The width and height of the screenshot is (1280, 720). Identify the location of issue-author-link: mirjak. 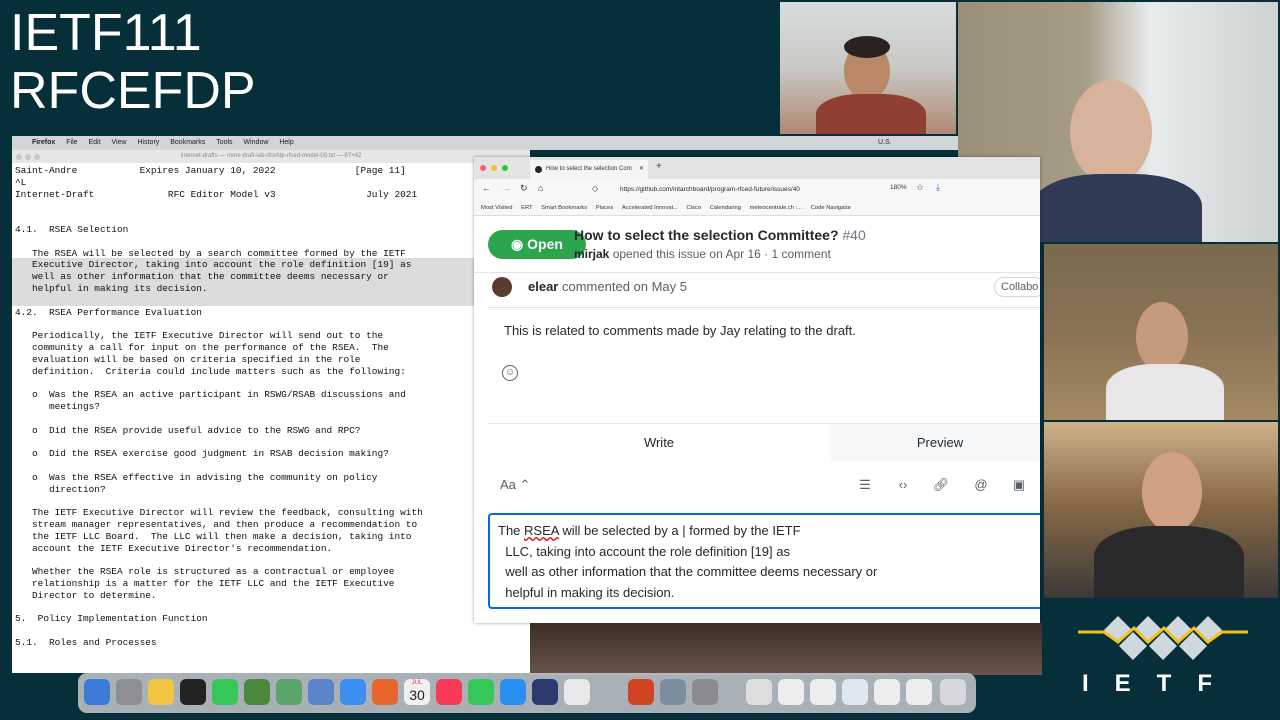
(591, 254).